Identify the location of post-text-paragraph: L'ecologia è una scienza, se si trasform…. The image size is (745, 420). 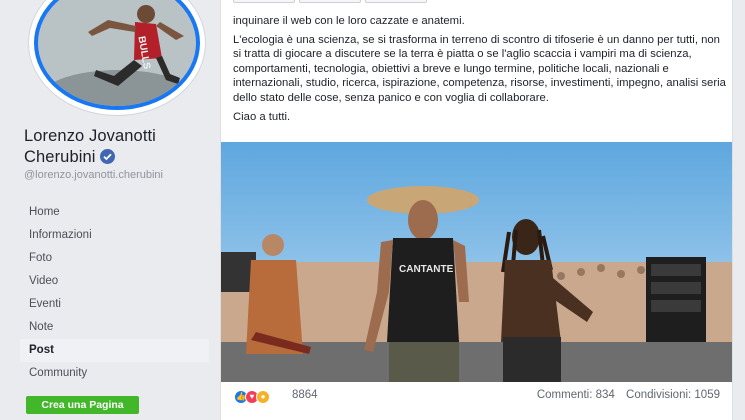
(479, 68).